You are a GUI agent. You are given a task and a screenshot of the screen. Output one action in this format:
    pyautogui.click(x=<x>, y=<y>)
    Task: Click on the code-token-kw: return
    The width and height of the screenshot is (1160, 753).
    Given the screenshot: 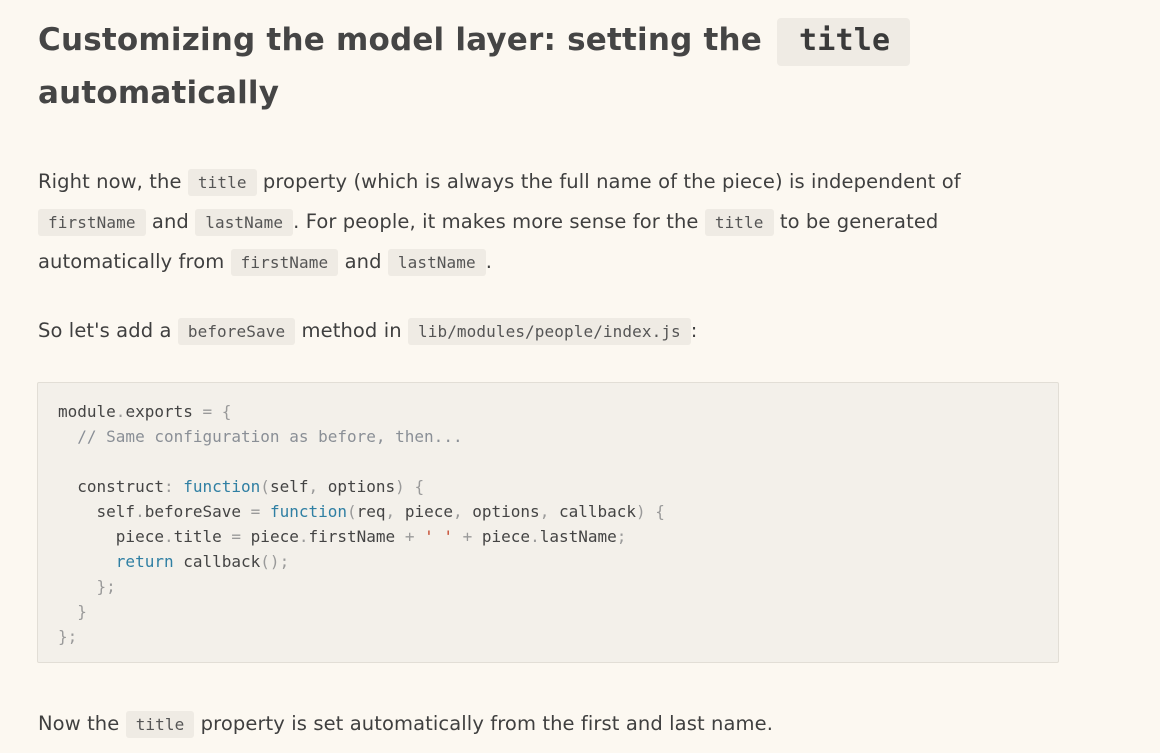 What is the action you would take?
    pyautogui.click(x=144, y=561)
    